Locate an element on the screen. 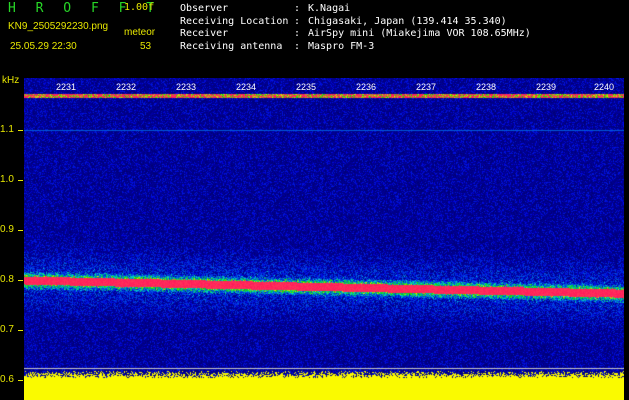  meteor-count: 53 is located at coordinates (146, 46).